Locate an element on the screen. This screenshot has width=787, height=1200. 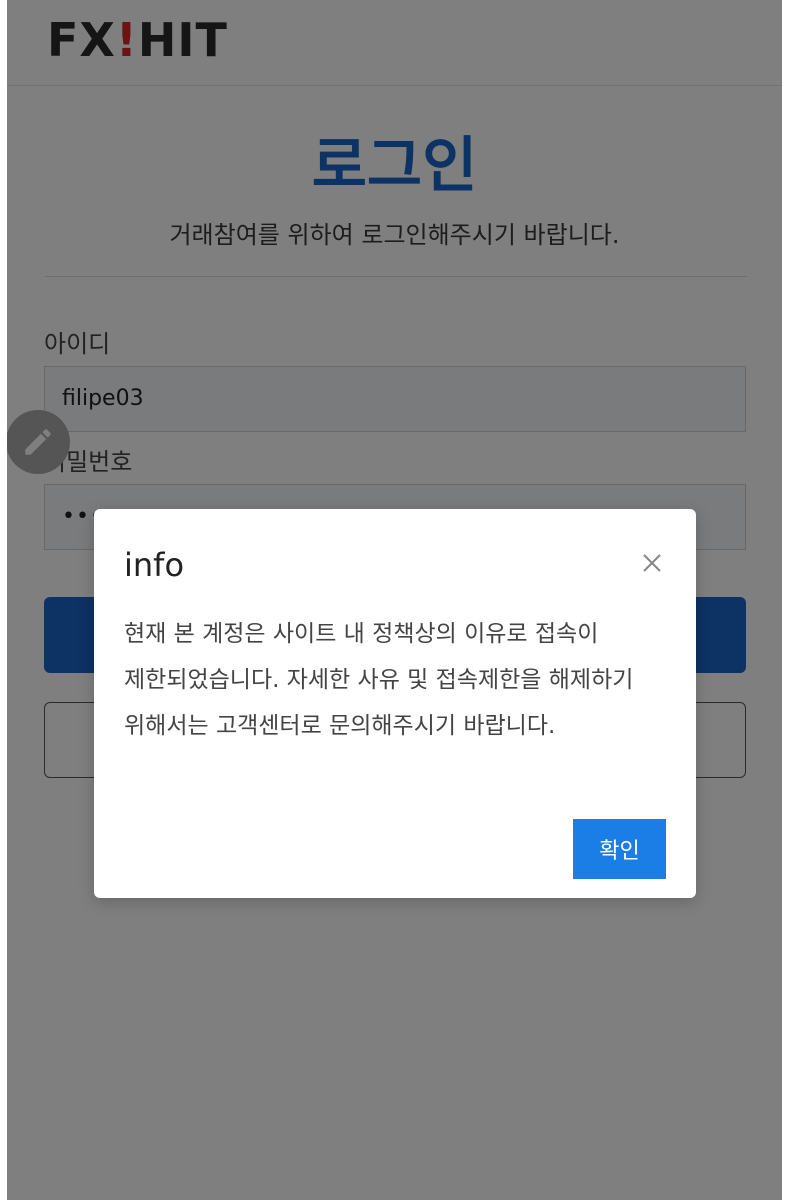
dialog-title: info is located at coordinates (154, 565).